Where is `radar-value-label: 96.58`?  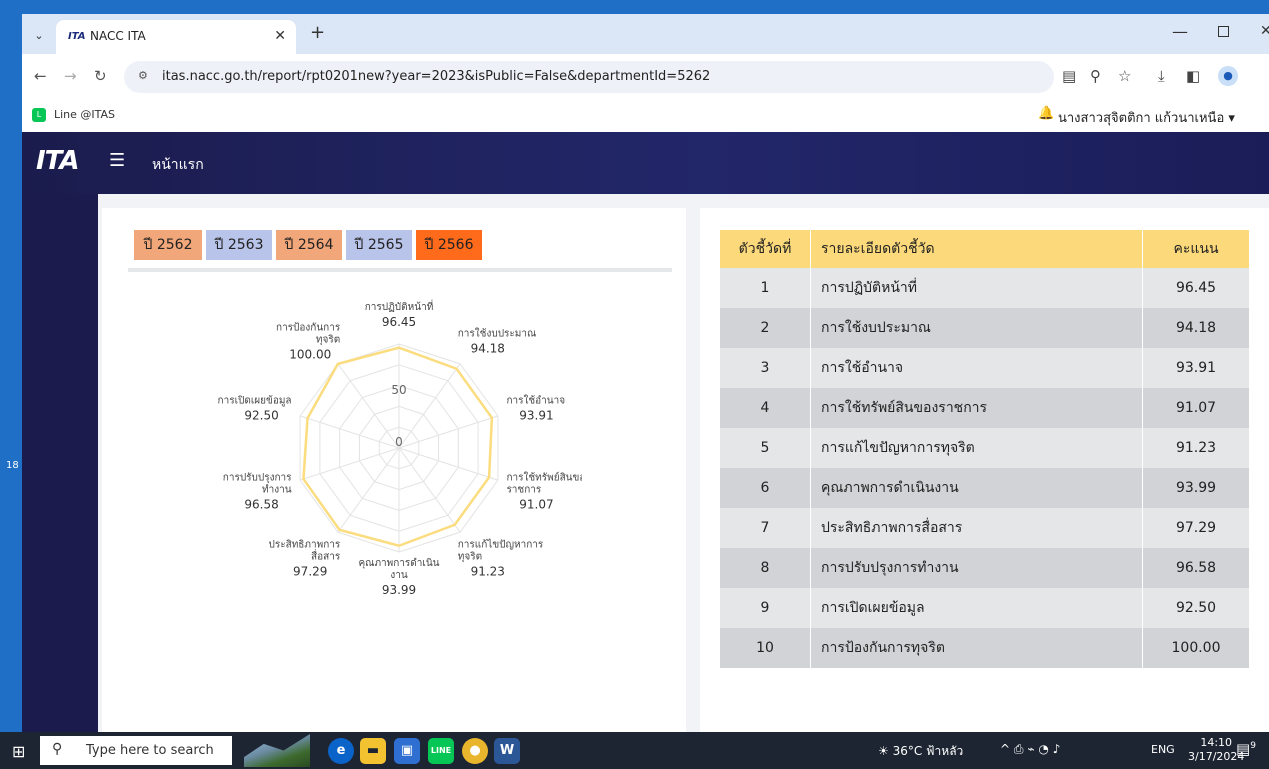 radar-value-label: 96.58 is located at coordinates (261, 504).